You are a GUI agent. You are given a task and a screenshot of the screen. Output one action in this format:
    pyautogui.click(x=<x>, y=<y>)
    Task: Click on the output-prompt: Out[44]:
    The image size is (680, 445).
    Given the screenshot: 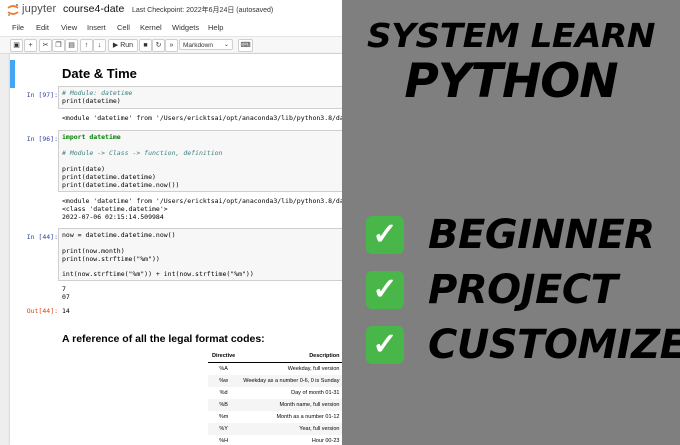 What is the action you would take?
    pyautogui.click(x=42, y=311)
    